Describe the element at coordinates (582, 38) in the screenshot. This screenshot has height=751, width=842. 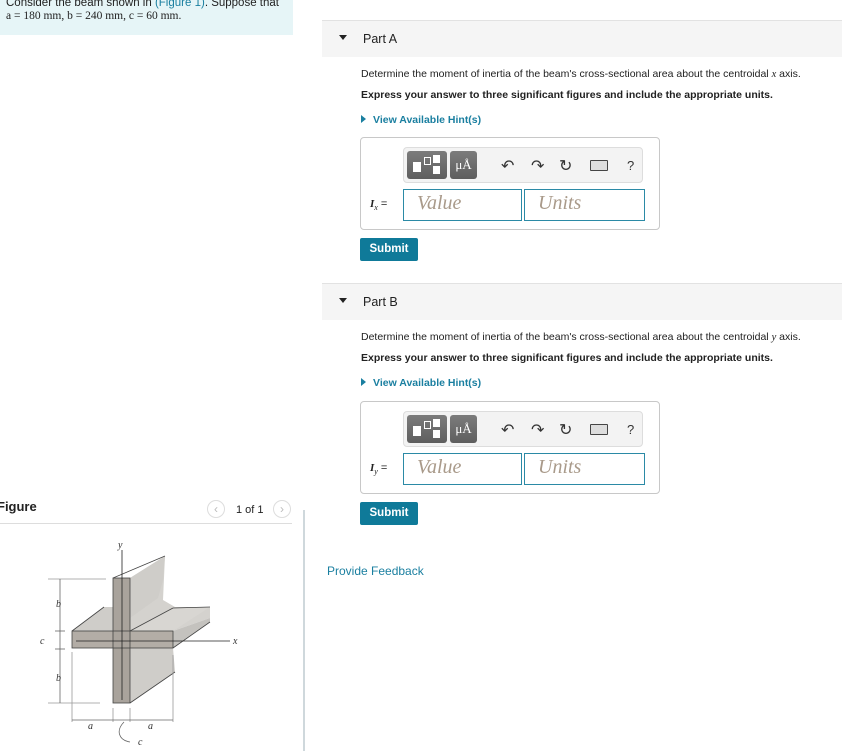
I see `part-a-header: Part A` at that location.